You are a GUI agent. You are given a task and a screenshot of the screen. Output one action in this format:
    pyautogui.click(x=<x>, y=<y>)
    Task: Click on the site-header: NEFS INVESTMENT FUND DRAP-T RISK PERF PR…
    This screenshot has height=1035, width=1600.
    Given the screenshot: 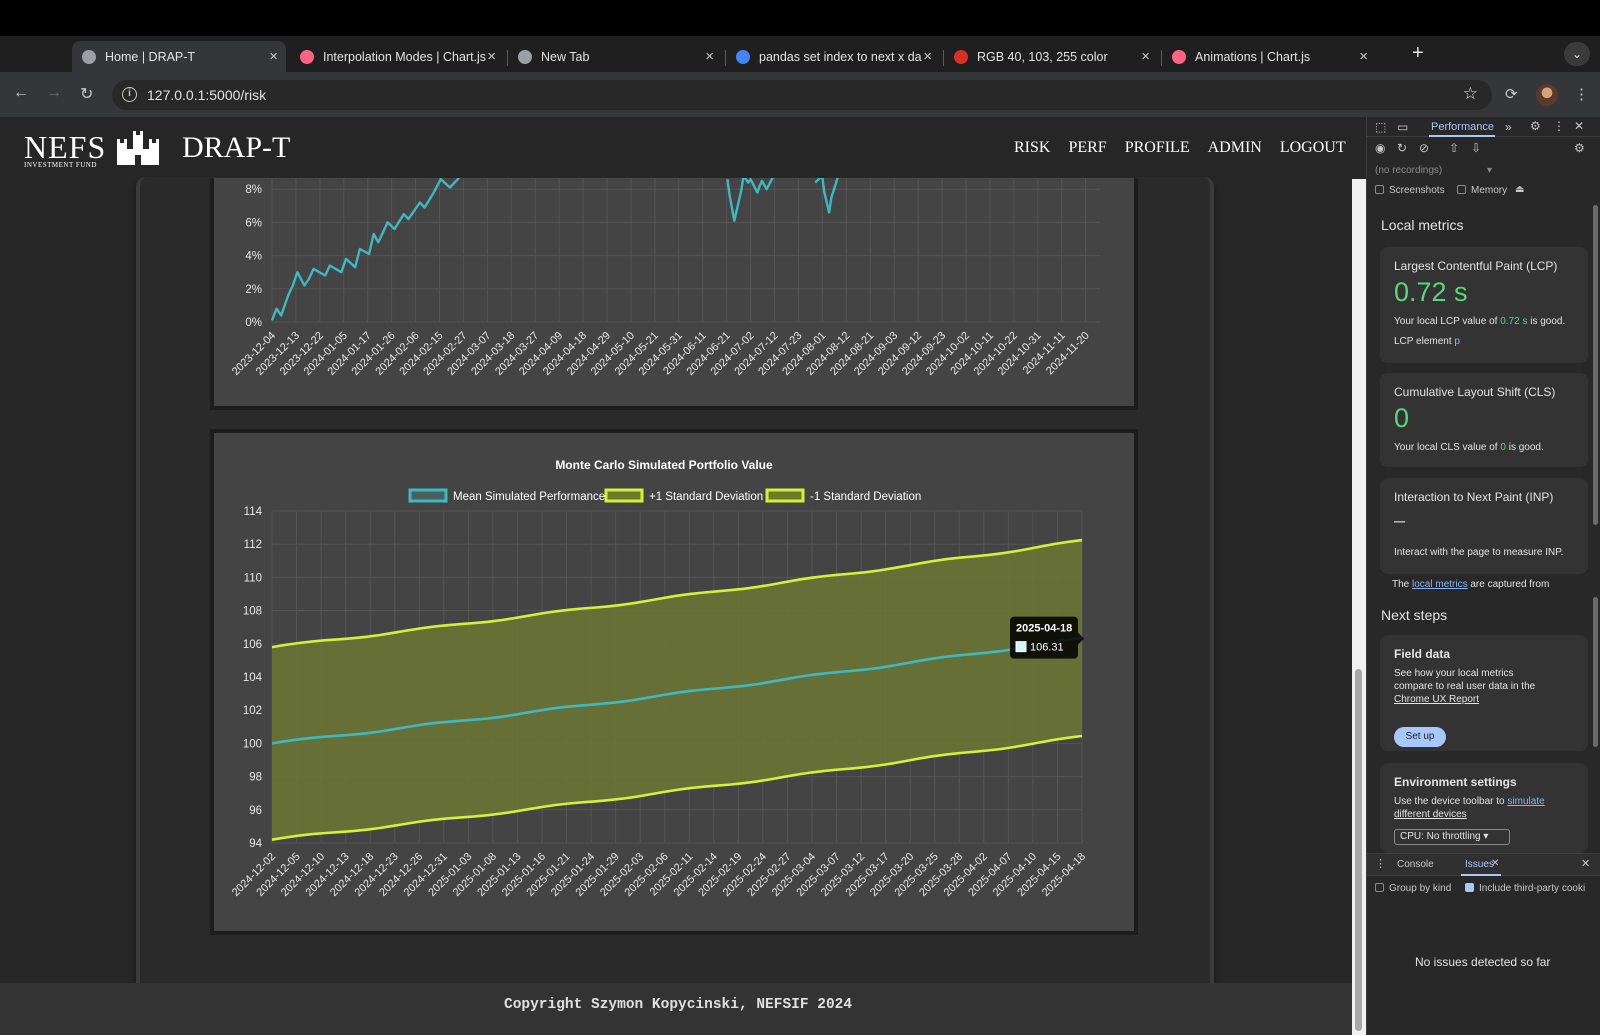 What is the action you would take?
    pyautogui.click(x=683, y=150)
    